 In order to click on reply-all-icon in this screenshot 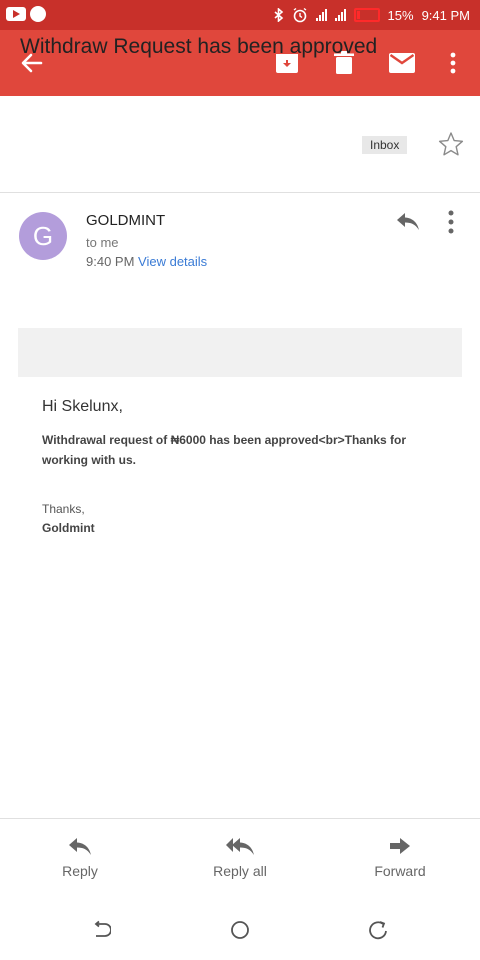, I will do `click(240, 846)`.